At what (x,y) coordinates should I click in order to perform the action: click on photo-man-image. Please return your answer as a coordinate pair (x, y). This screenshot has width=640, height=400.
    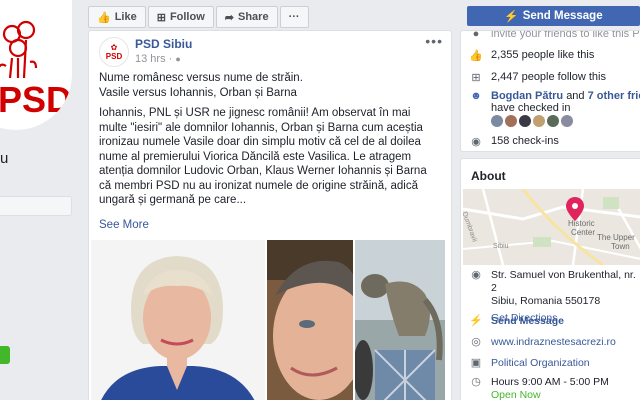
    Looking at the image, I should click on (310, 320).